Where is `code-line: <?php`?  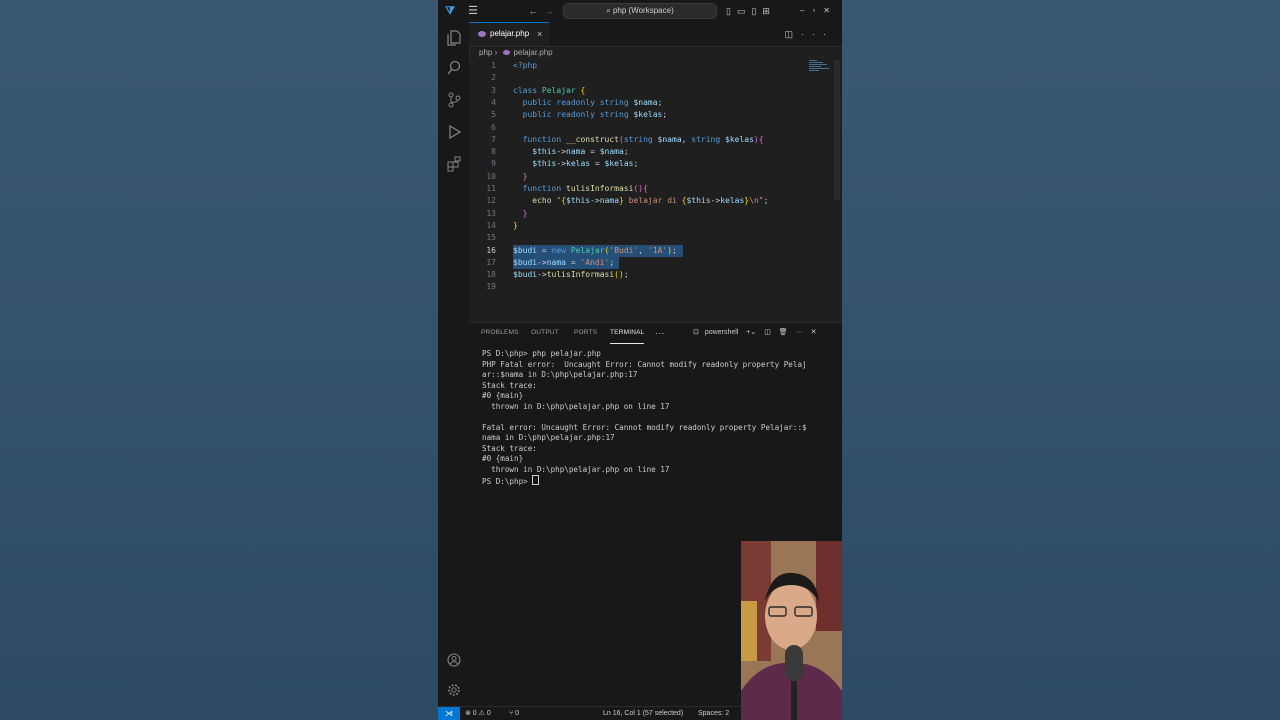
code-line: <?php is located at coordinates (525, 65).